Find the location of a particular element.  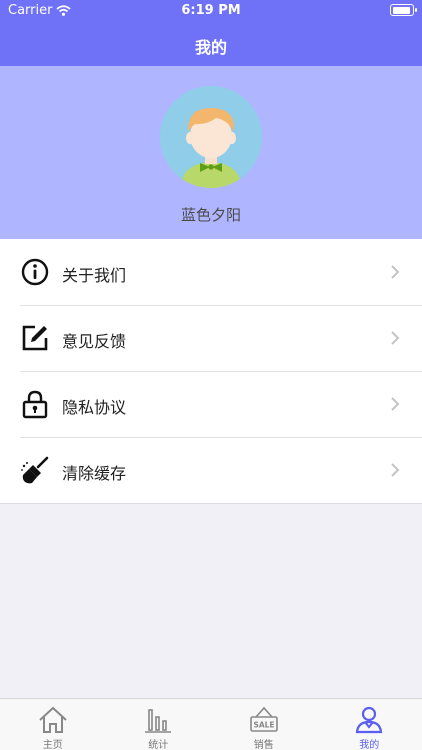

battery-icon is located at coordinates (403, 10).